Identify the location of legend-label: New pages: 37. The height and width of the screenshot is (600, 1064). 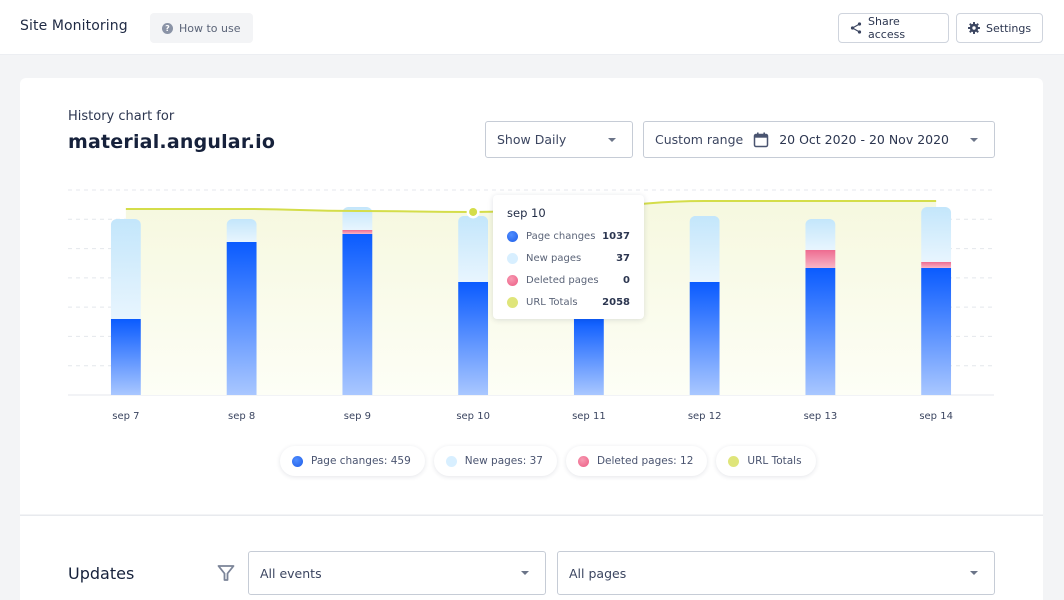
(503, 461).